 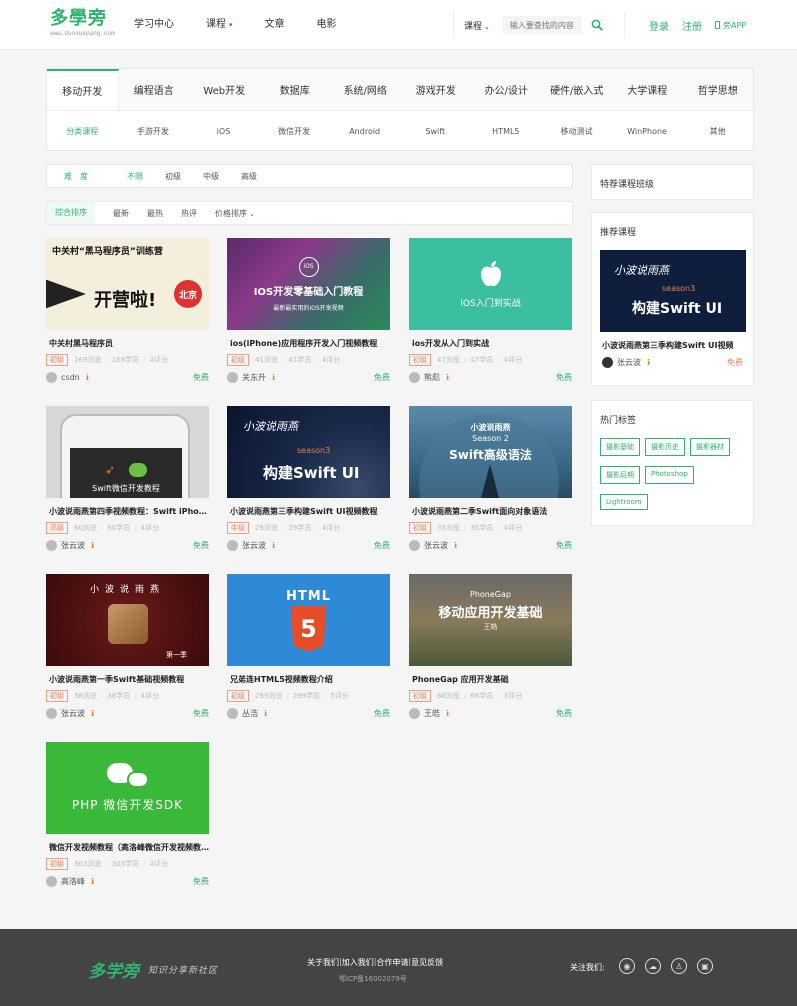 I want to click on tab-mobile-dev: 移动开发, so click(x=83, y=89).